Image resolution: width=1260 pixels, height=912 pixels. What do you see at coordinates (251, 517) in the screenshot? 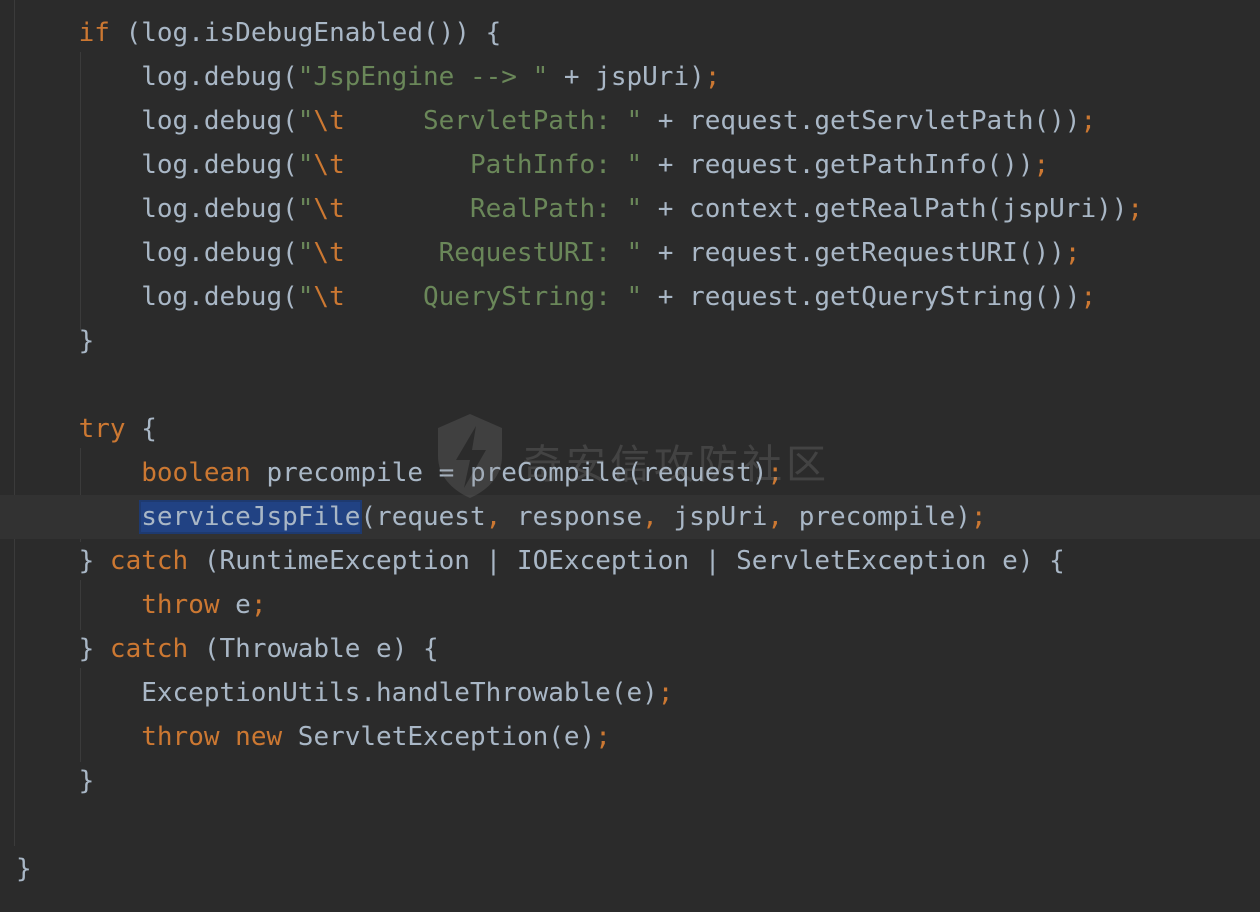
I see `selected-identifier: serviceJspFile` at bounding box center [251, 517].